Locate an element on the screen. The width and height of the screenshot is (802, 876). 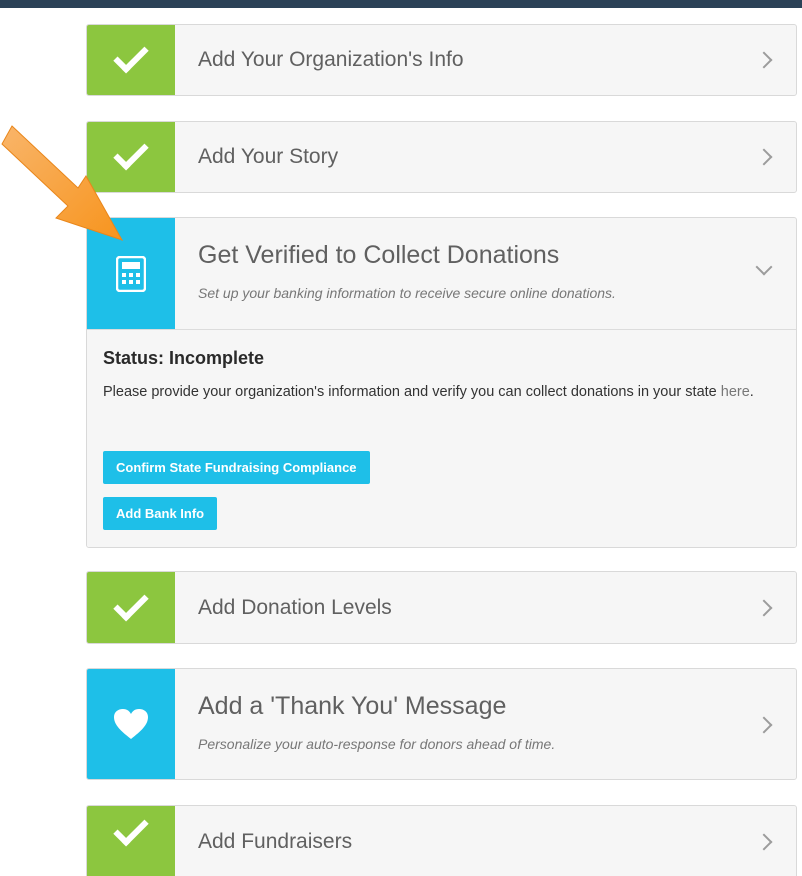
step-title: Add Donation Levels is located at coordinates (295, 607).